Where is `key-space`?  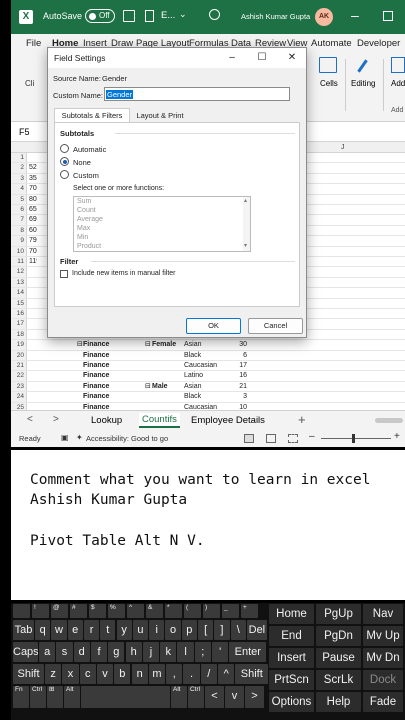
key-space is located at coordinates (125, 697).